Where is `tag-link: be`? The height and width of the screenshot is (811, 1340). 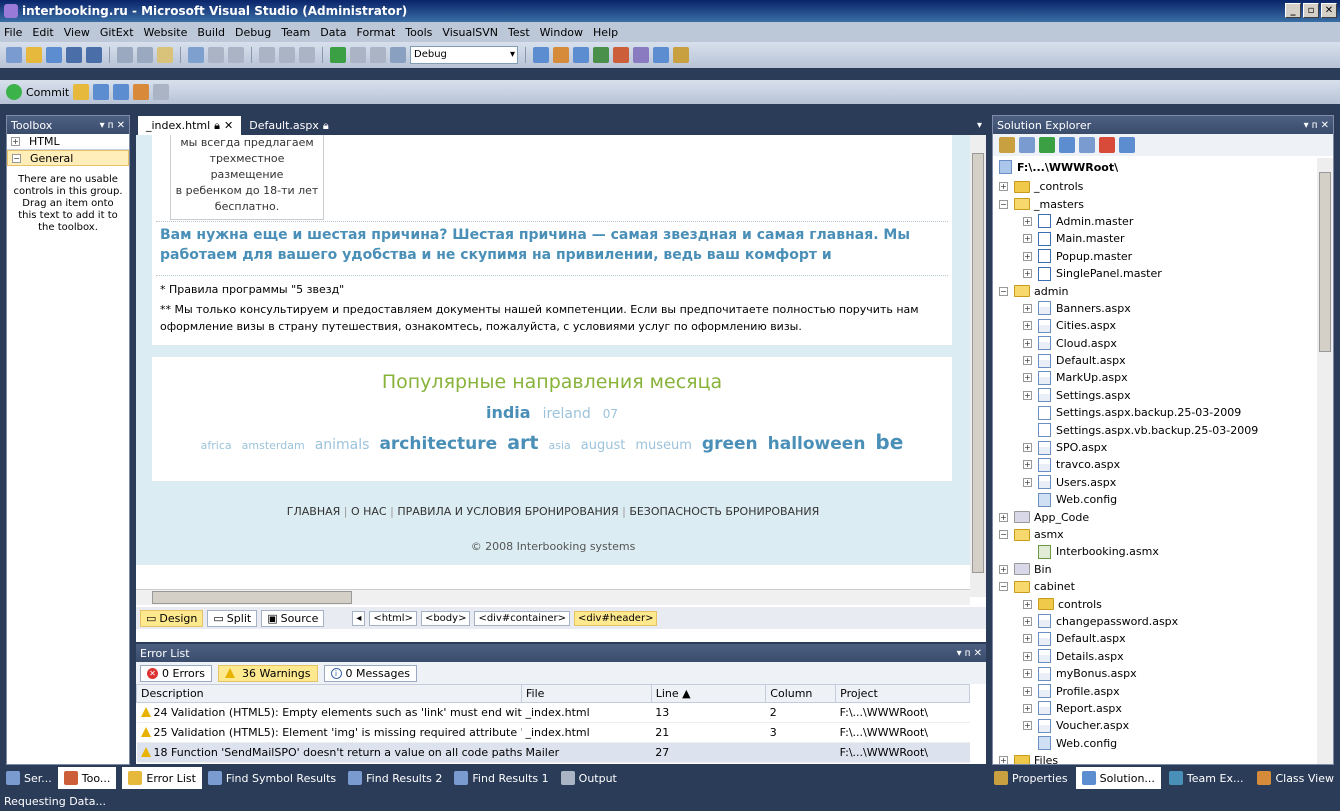
tag-link: be is located at coordinates (889, 442).